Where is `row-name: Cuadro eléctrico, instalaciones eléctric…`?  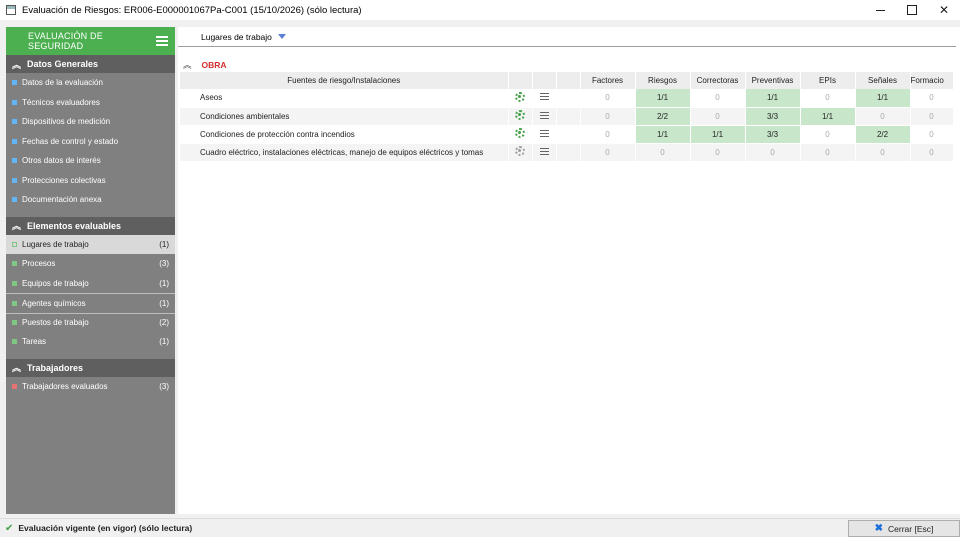 row-name: Cuadro eléctrico, instalaciones eléctric… is located at coordinates (344, 152).